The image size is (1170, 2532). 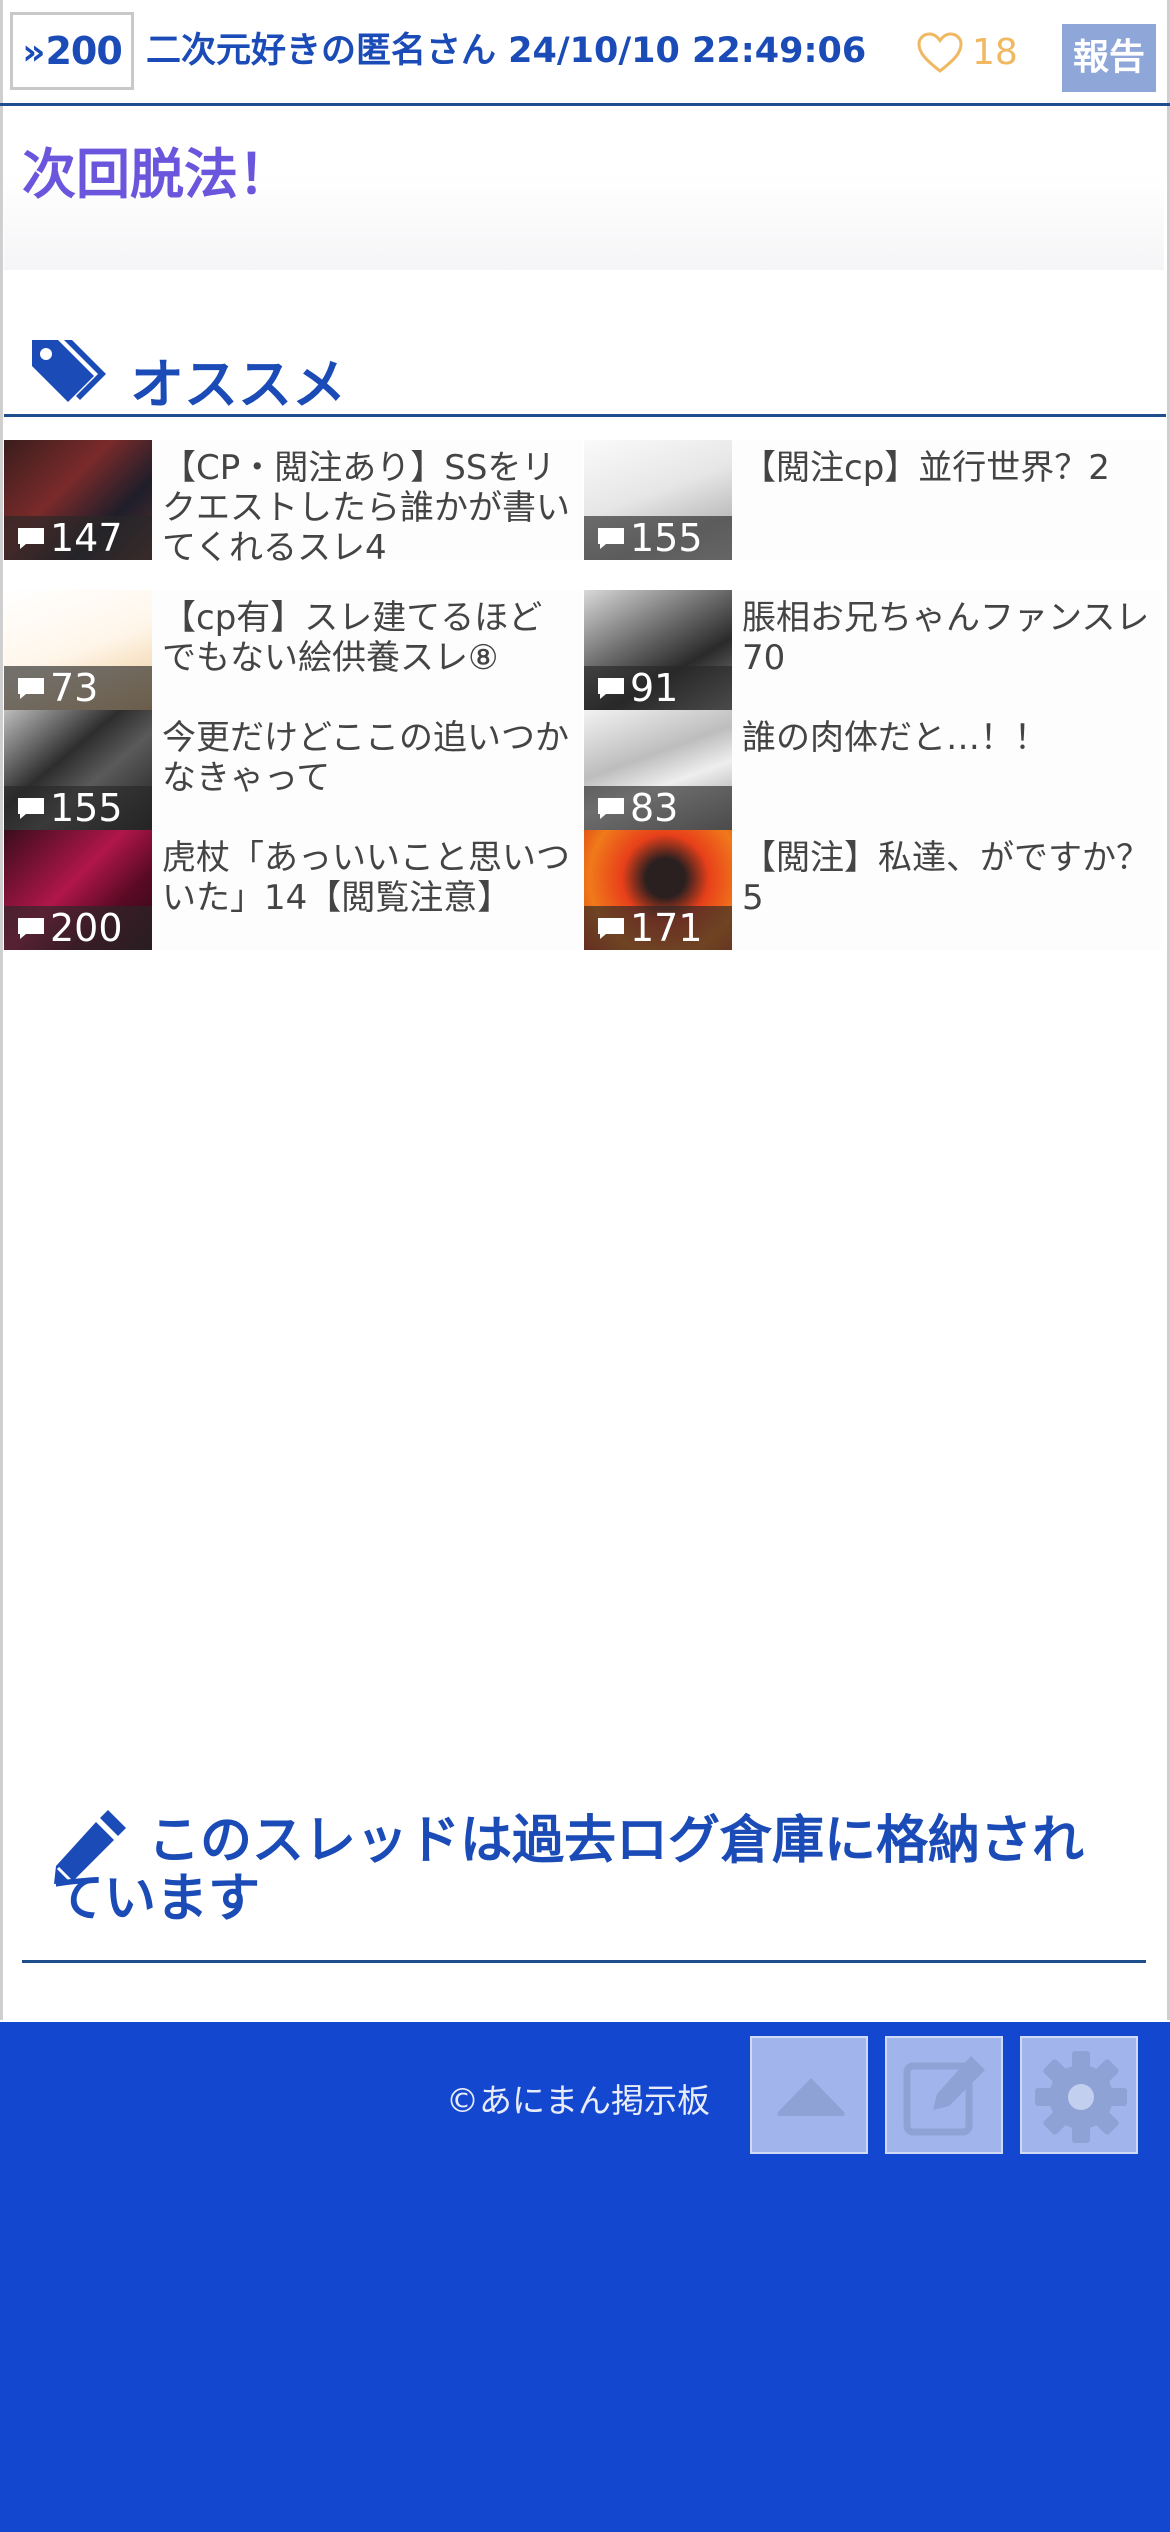 What do you see at coordinates (78, 650) in the screenshot?
I see `thread-thumbnail: 73` at bounding box center [78, 650].